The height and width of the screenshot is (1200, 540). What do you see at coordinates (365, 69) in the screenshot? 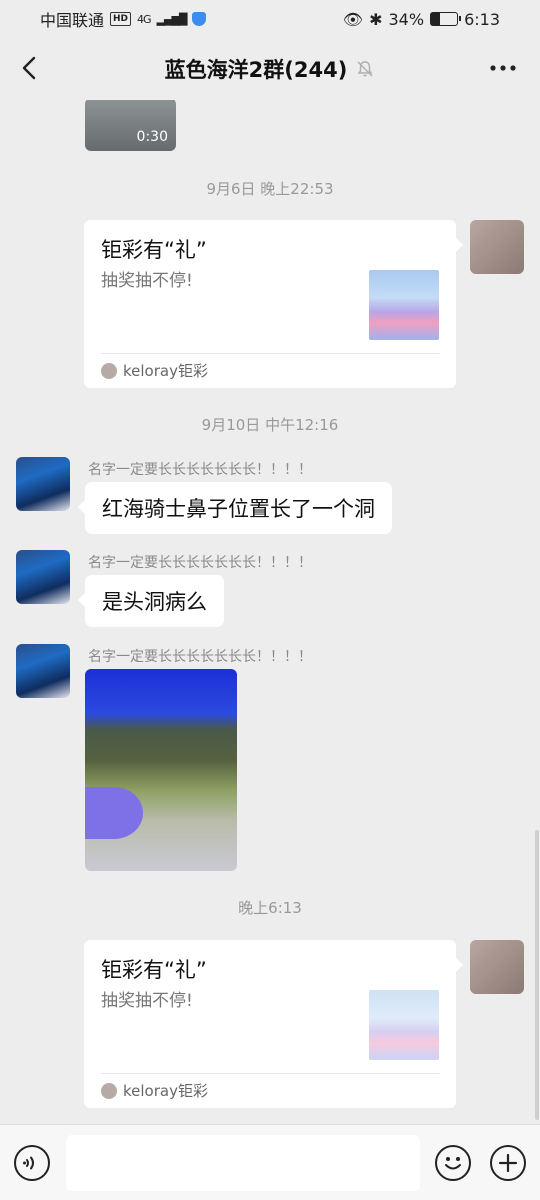
I see `bell-off-icon` at bounding box center [365, 69].